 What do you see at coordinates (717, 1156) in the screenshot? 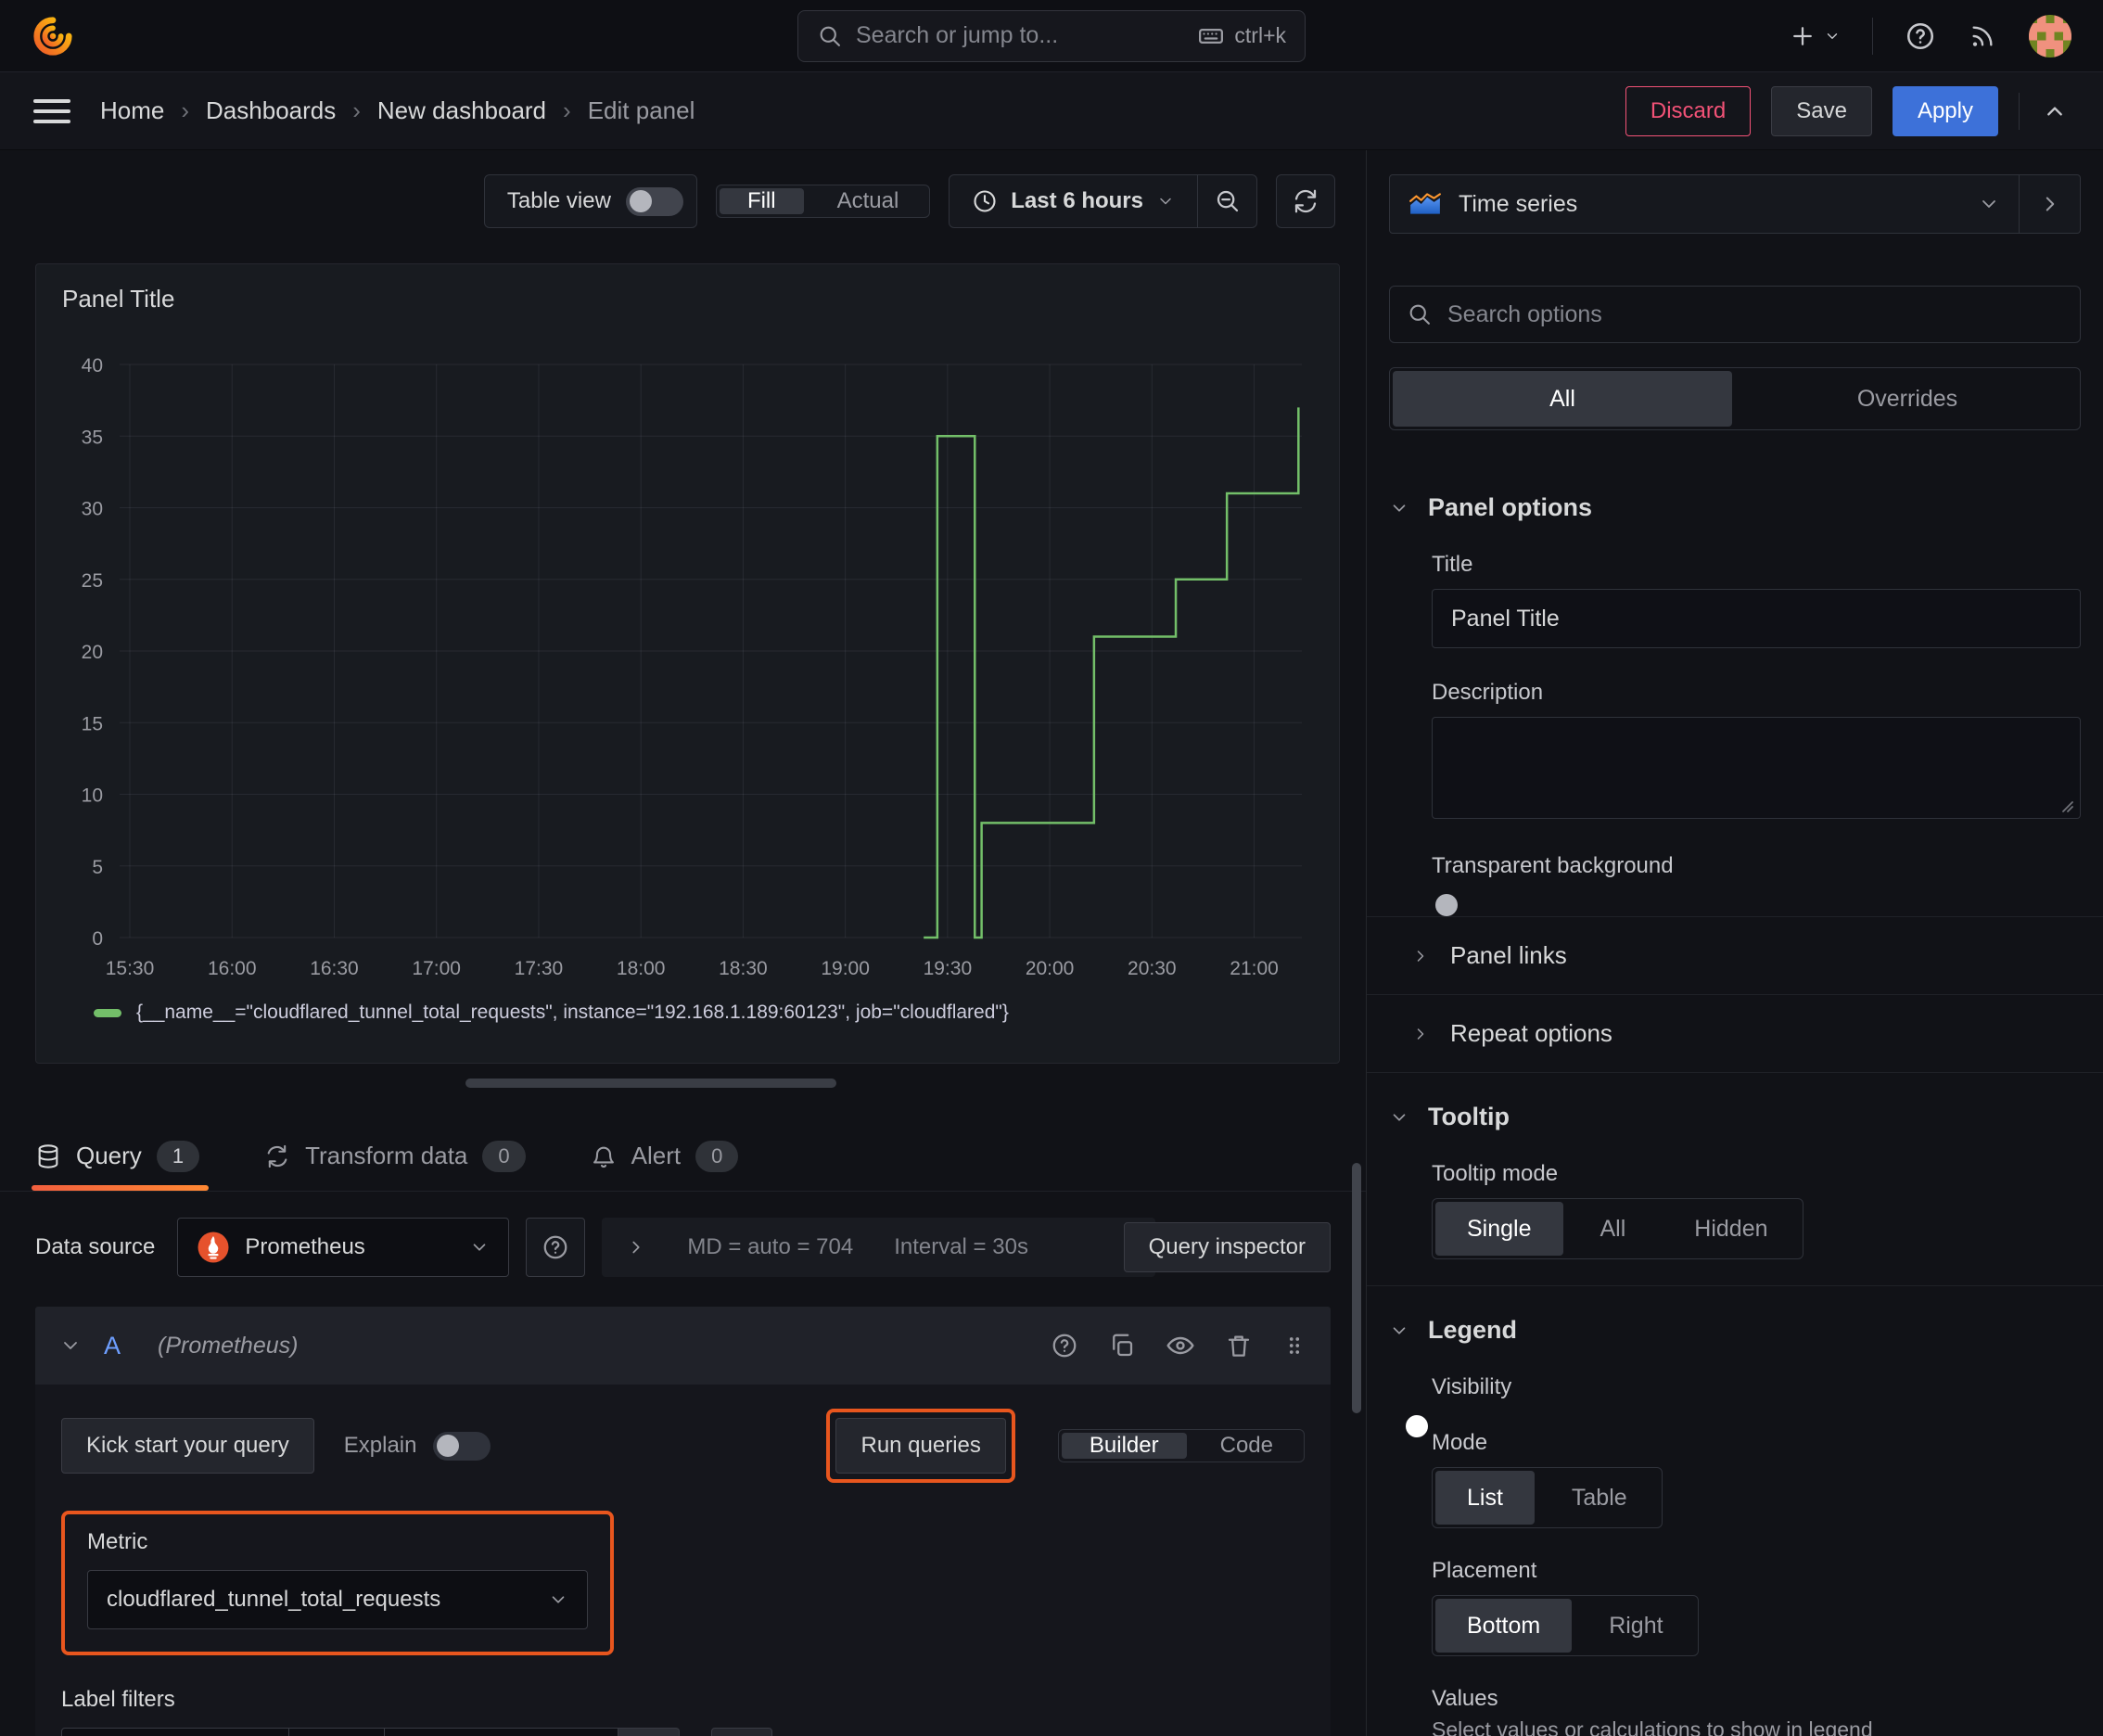
I see `alert-count-badge: 0` at bounding box center [717, 1156].